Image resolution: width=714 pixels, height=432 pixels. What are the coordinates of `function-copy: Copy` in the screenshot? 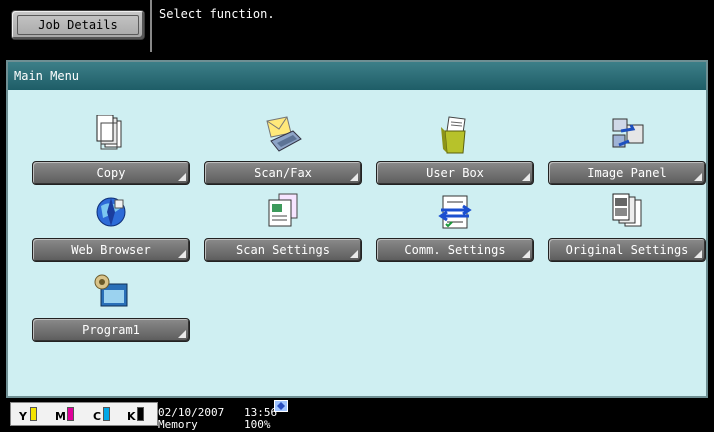 It's located at (111, 150).